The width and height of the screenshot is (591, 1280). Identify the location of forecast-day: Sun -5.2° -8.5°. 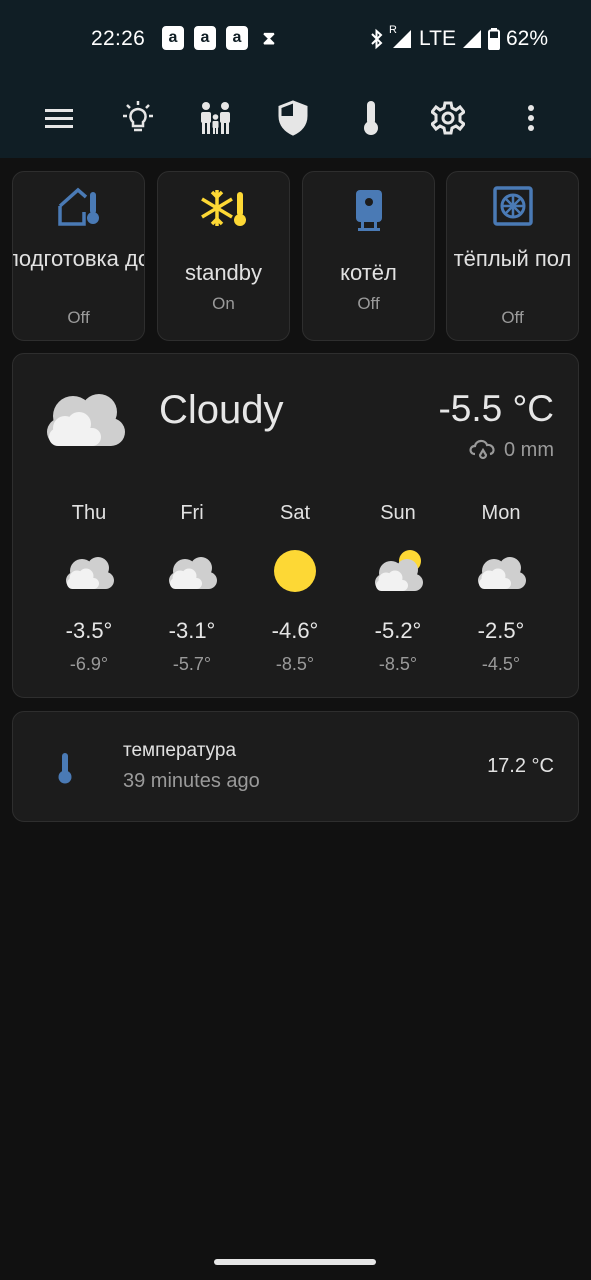
(398, 588).